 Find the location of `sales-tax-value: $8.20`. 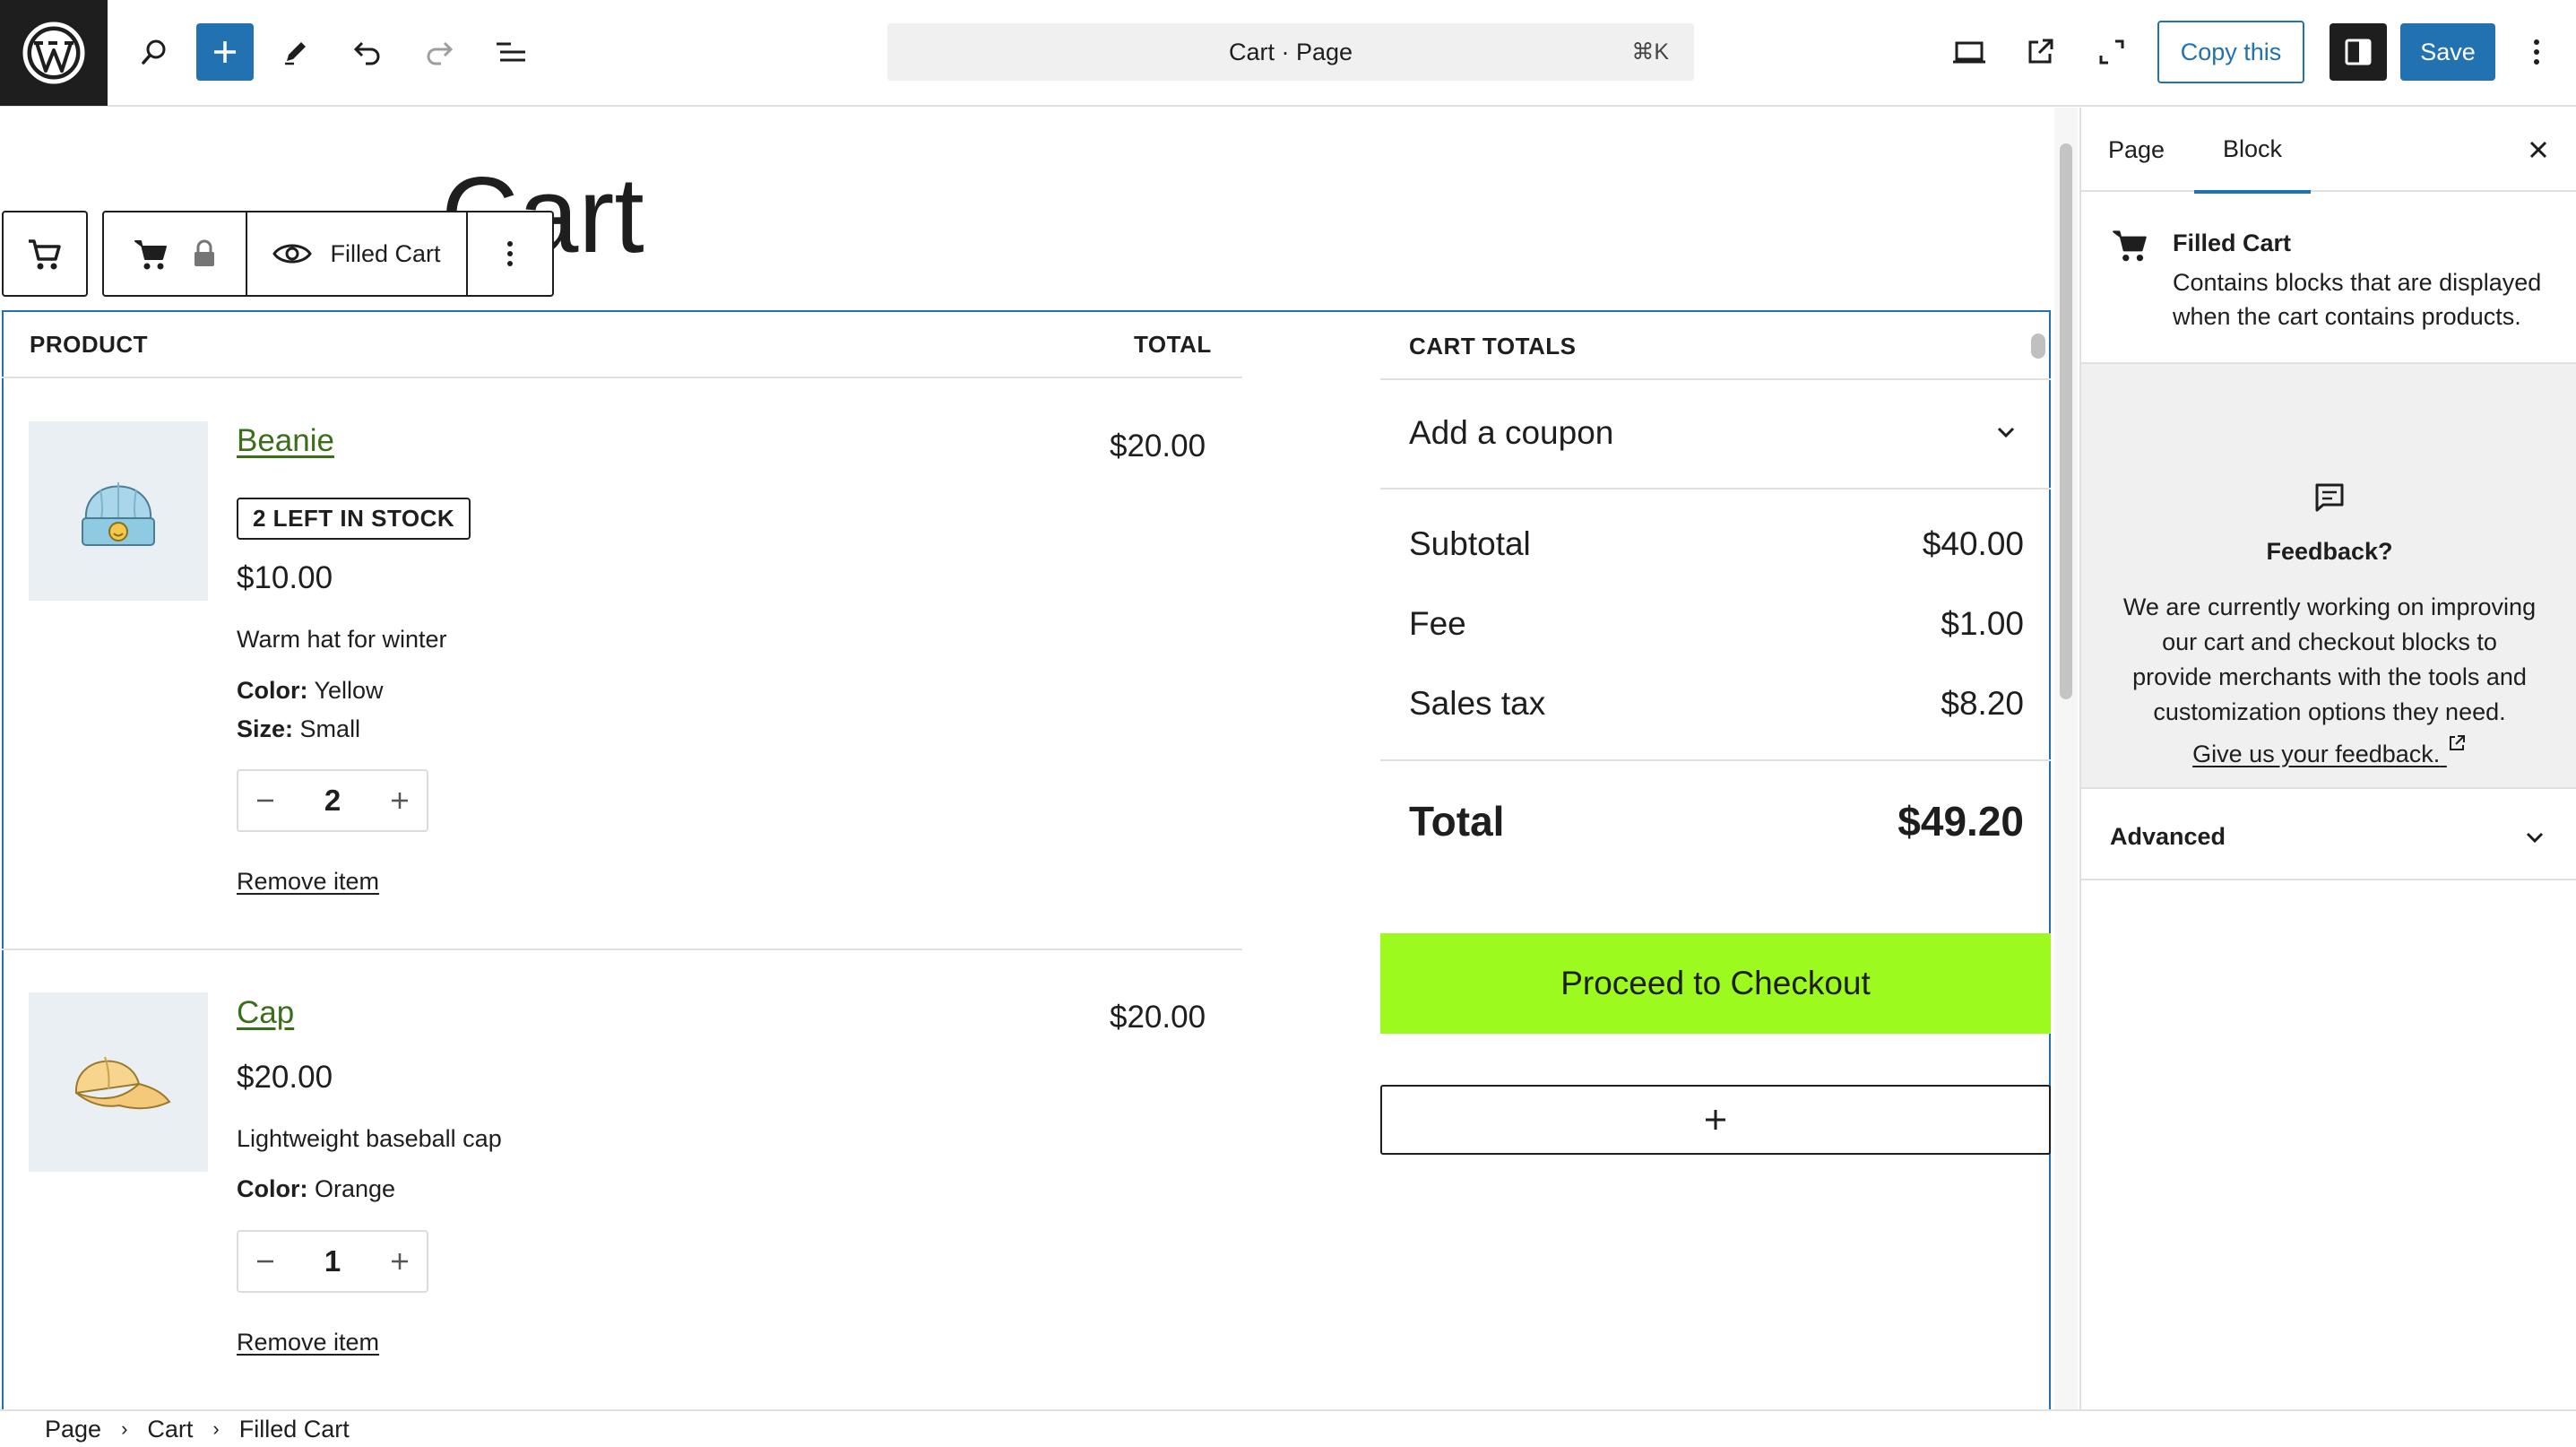

sales-tax-value: $8.20 is located at coordinates (1982, 704).